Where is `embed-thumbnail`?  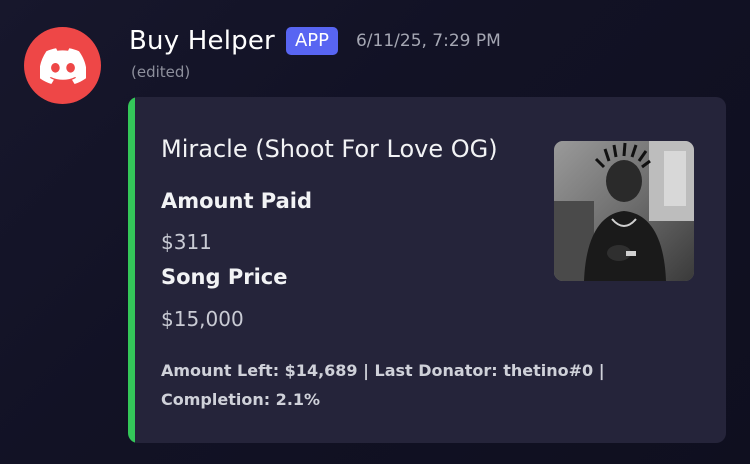 embed-thumbnail is located at coordinates (624, 211).